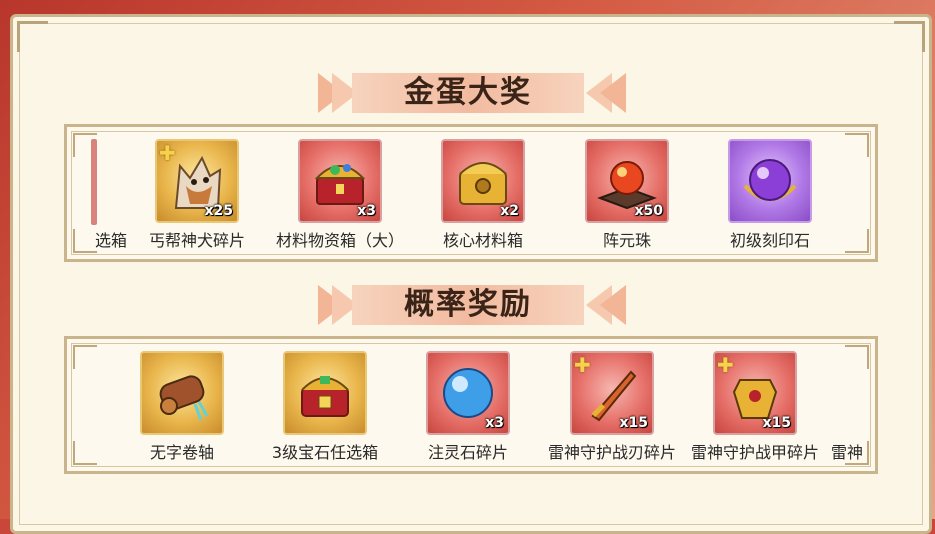  I want to click on purple-orb-icon, so click(770, 180).